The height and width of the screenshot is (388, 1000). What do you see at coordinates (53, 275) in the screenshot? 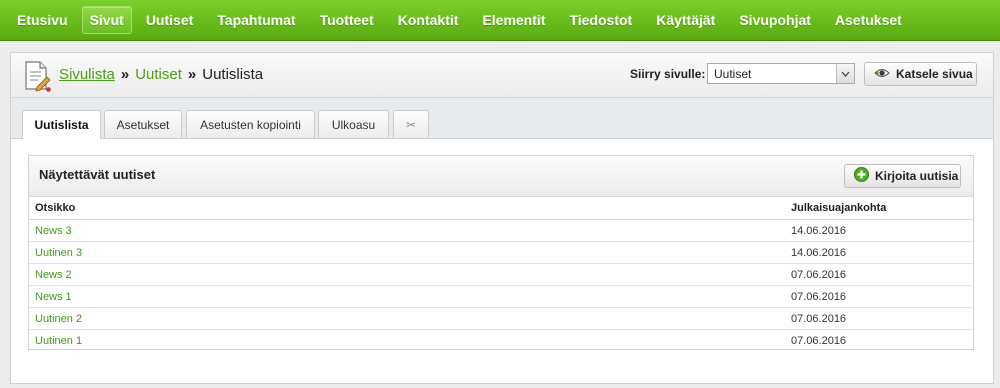
I see `news-title-link: News 2` at bounding box center [53, 275].